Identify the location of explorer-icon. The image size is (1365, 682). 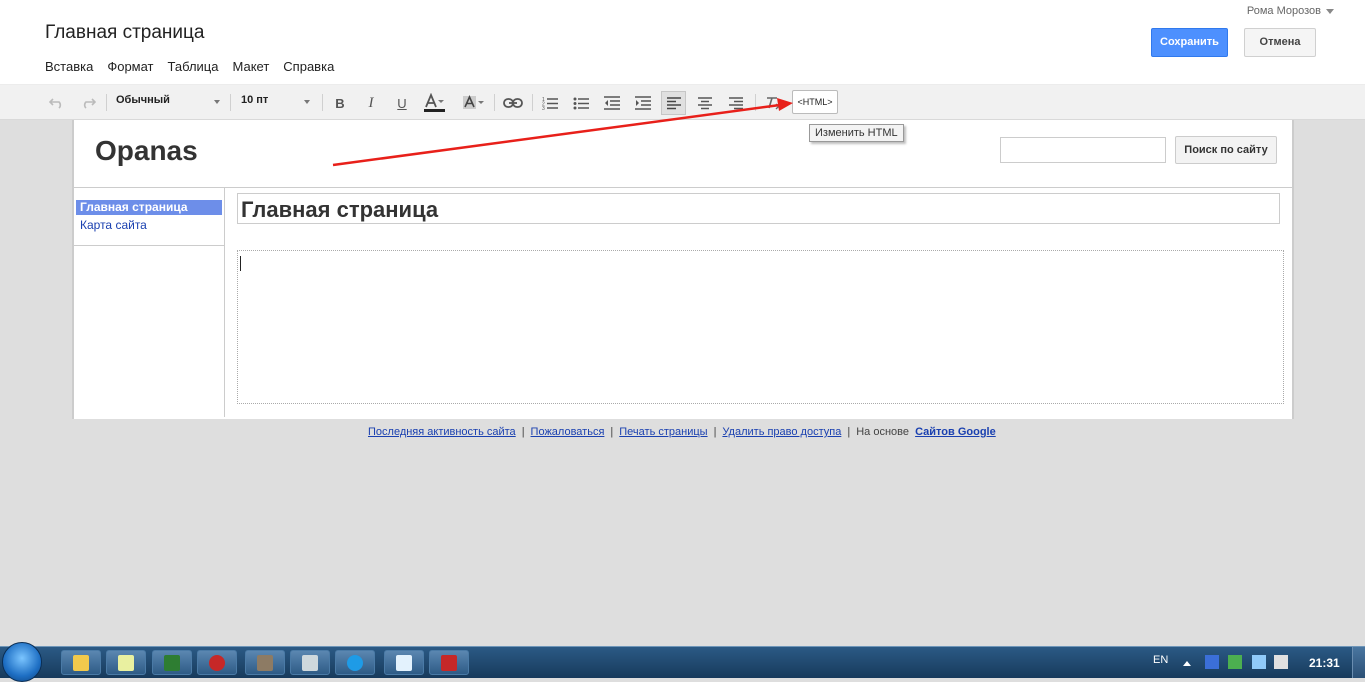
(81, 662).